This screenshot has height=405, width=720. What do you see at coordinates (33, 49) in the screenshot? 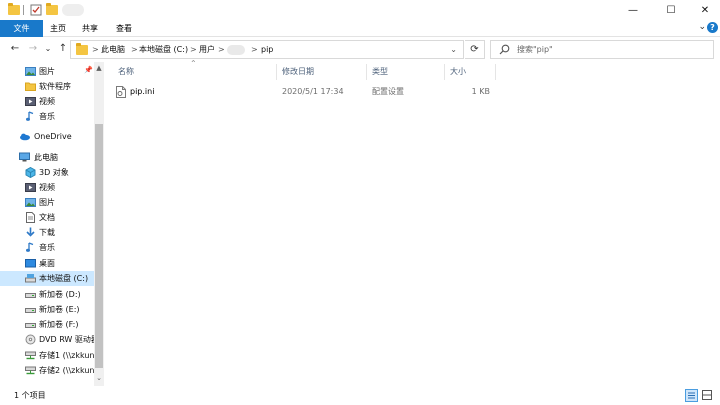
I see `forward-button: →` at bounding box center [33, 49].